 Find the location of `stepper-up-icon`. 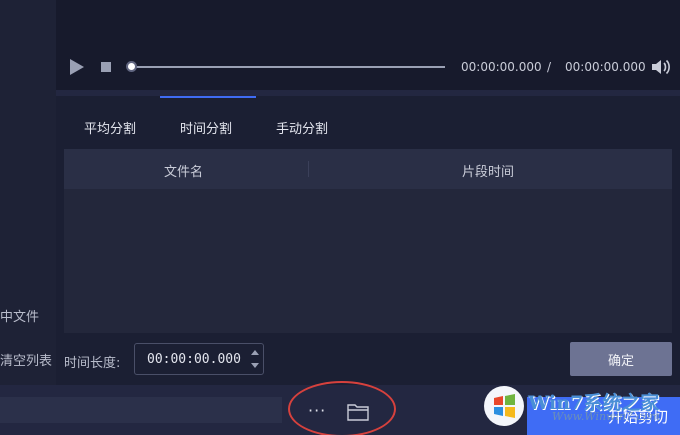

stepper-up-icon is located at coordinates (255, 353).